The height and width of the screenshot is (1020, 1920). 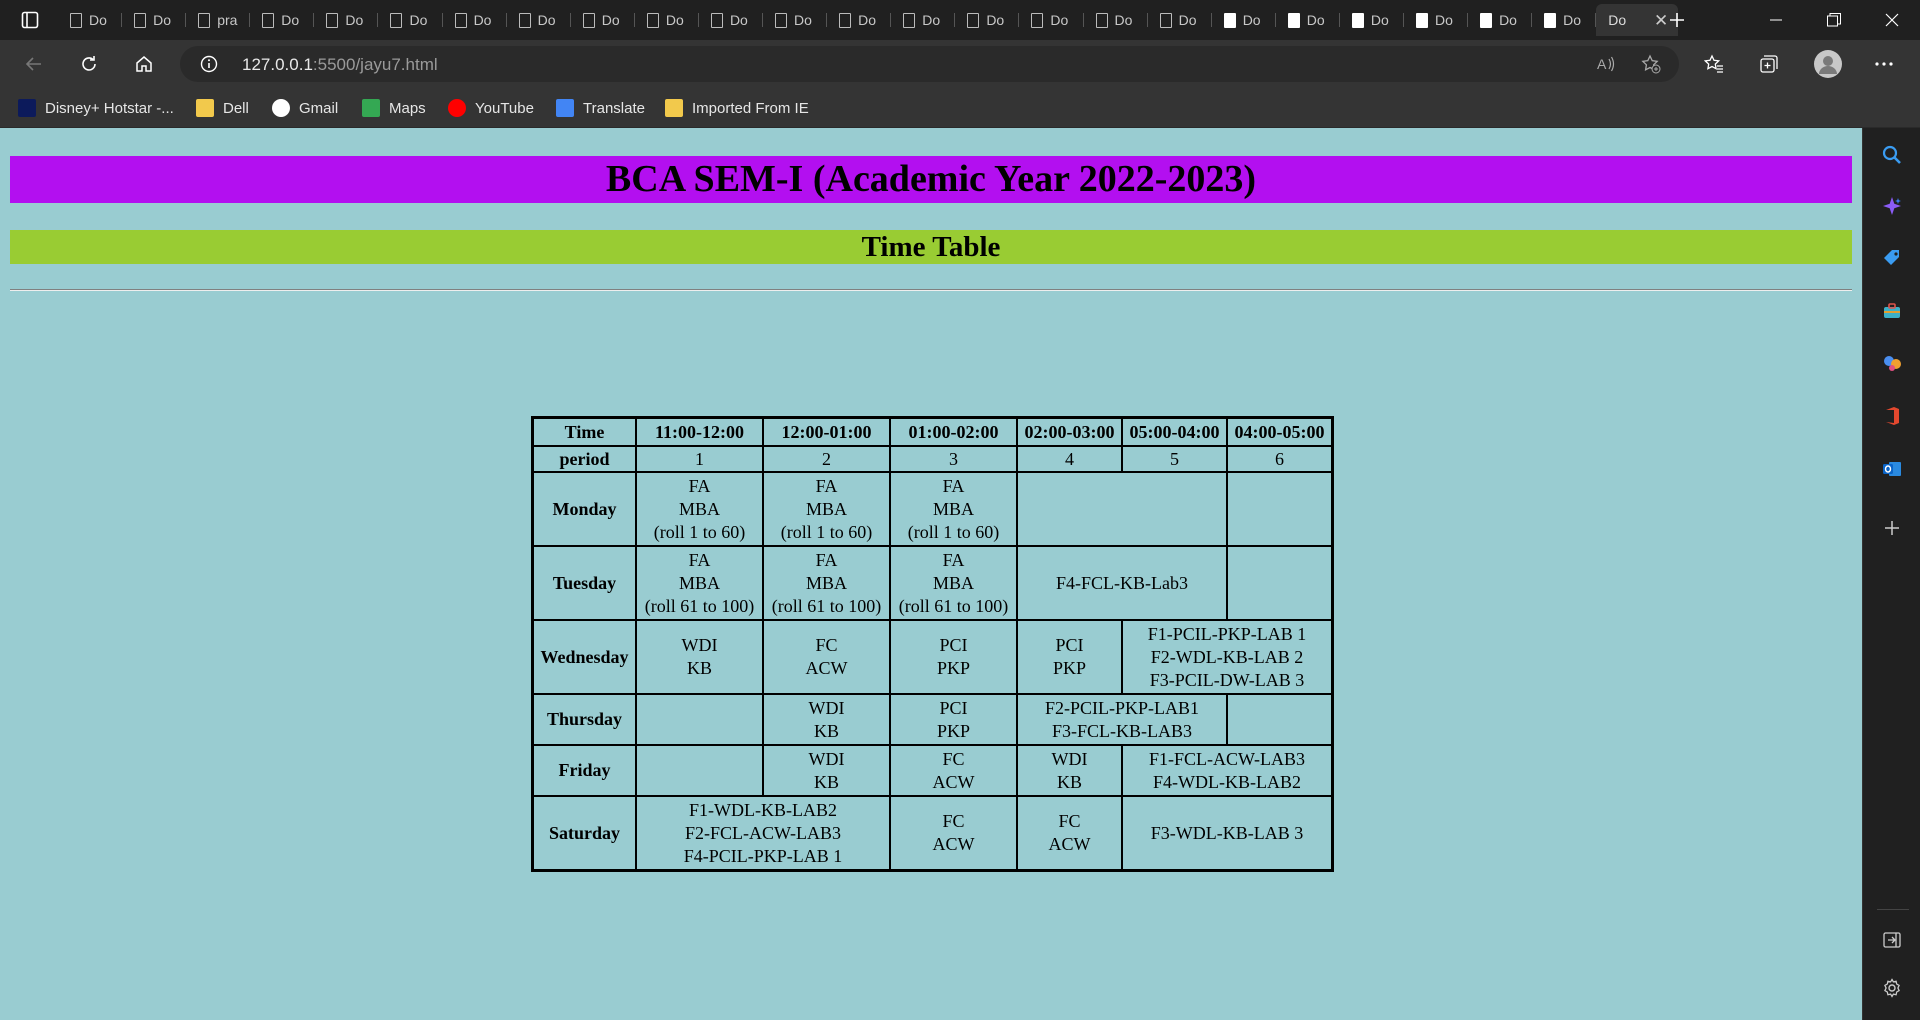 What do you see at coordinates (305, 108) in the screenshot?
I see `bookmark-item: Gmail` at bounding box center [305, 108].